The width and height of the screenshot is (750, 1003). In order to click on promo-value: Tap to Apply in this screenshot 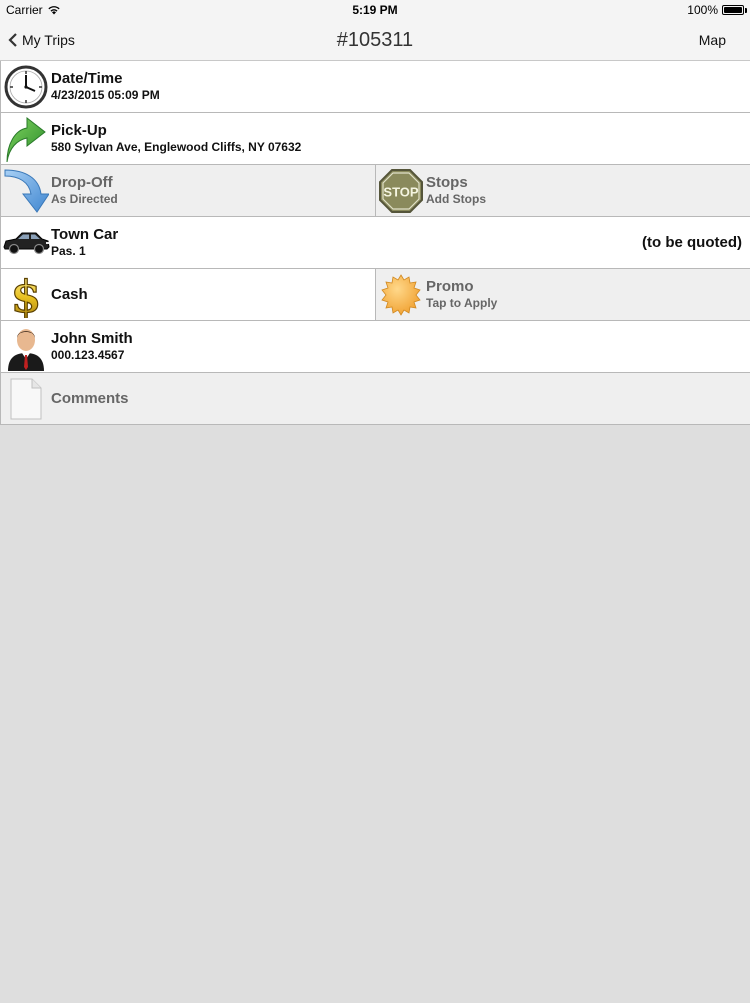, I will do `click(462, 303)`.